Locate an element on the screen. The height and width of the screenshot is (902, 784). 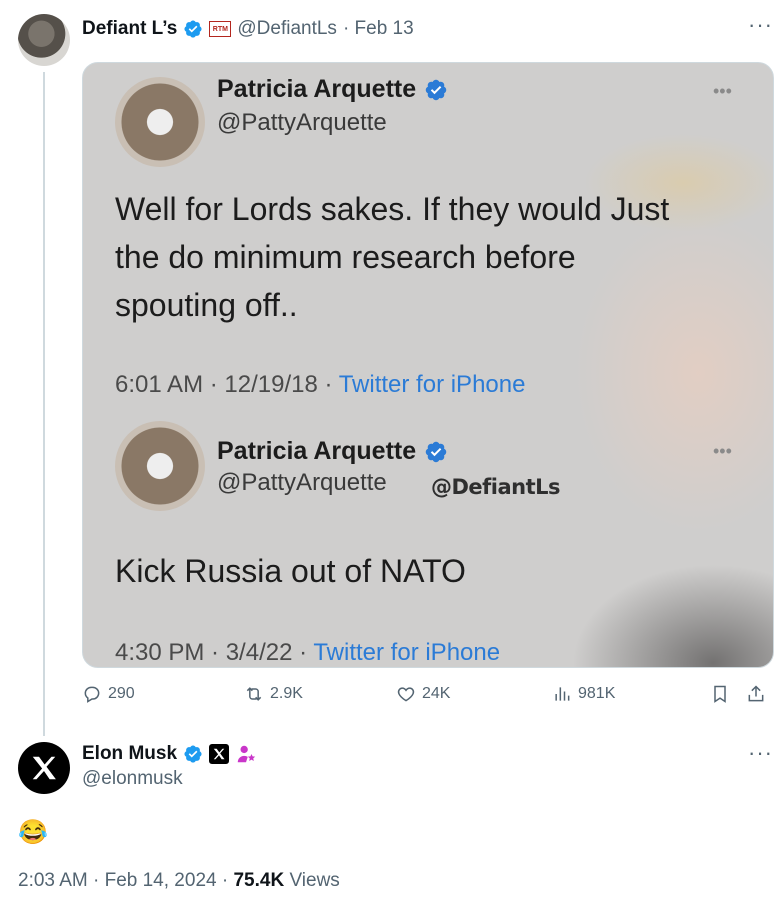
views-count: 75.4K is located at coordinates (259, 880).